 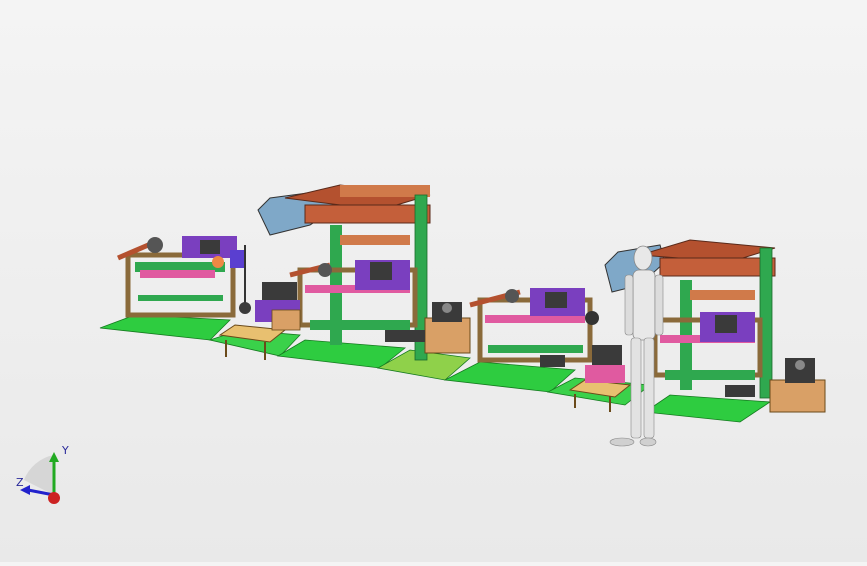 What do you see at coordinates (20, 482) in the screenshot?
I see `z-axis-label: Z` at bounding box center [20, 482].